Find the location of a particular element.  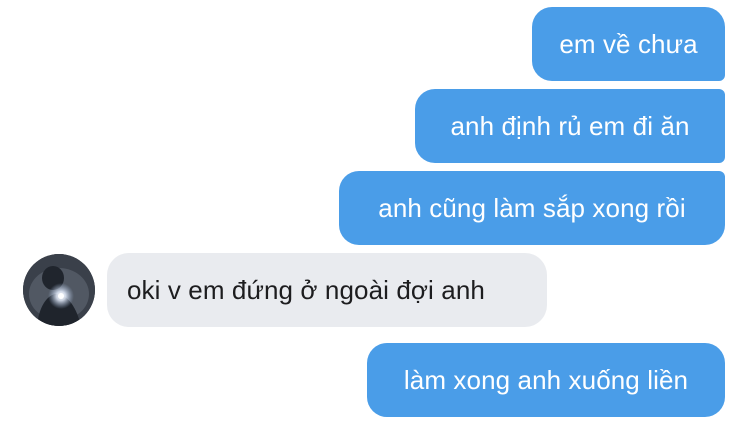

contact-avatar is located at coordinates (59, 290).